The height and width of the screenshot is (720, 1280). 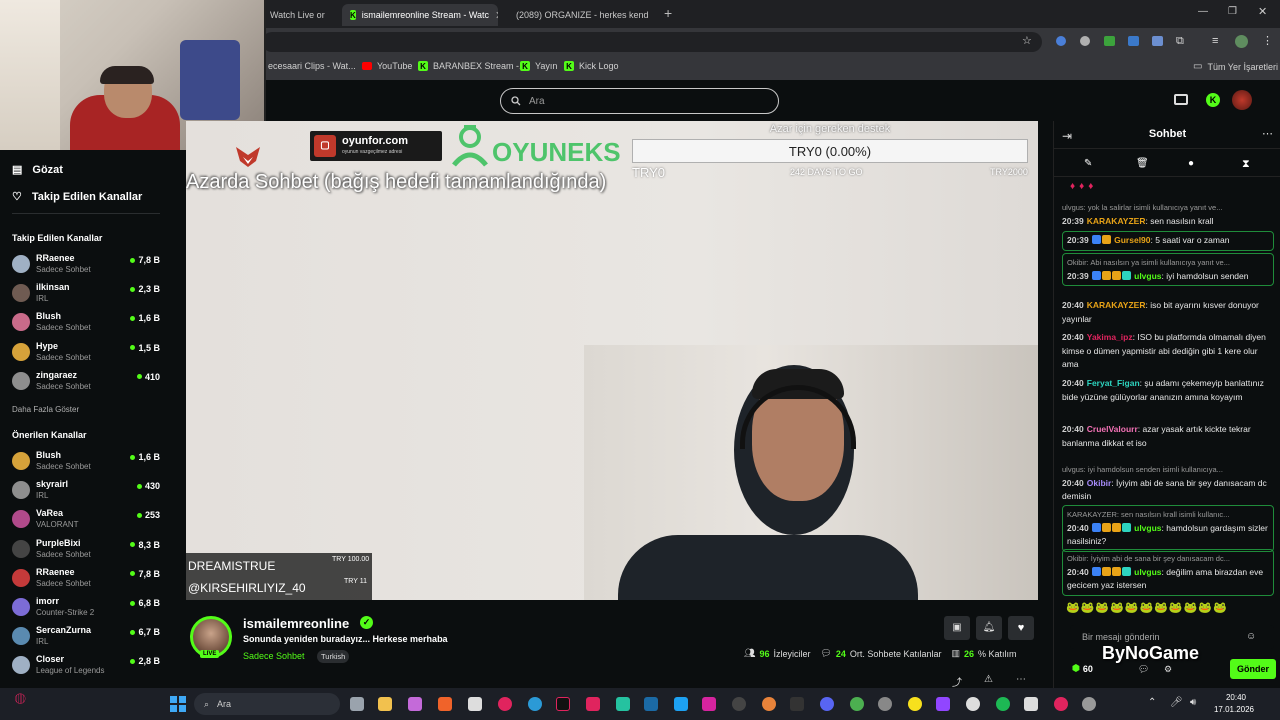 I want to click on followed-channel-item: Hype Sadece Sohbet 1,5 B, so click(x=86, y=353).